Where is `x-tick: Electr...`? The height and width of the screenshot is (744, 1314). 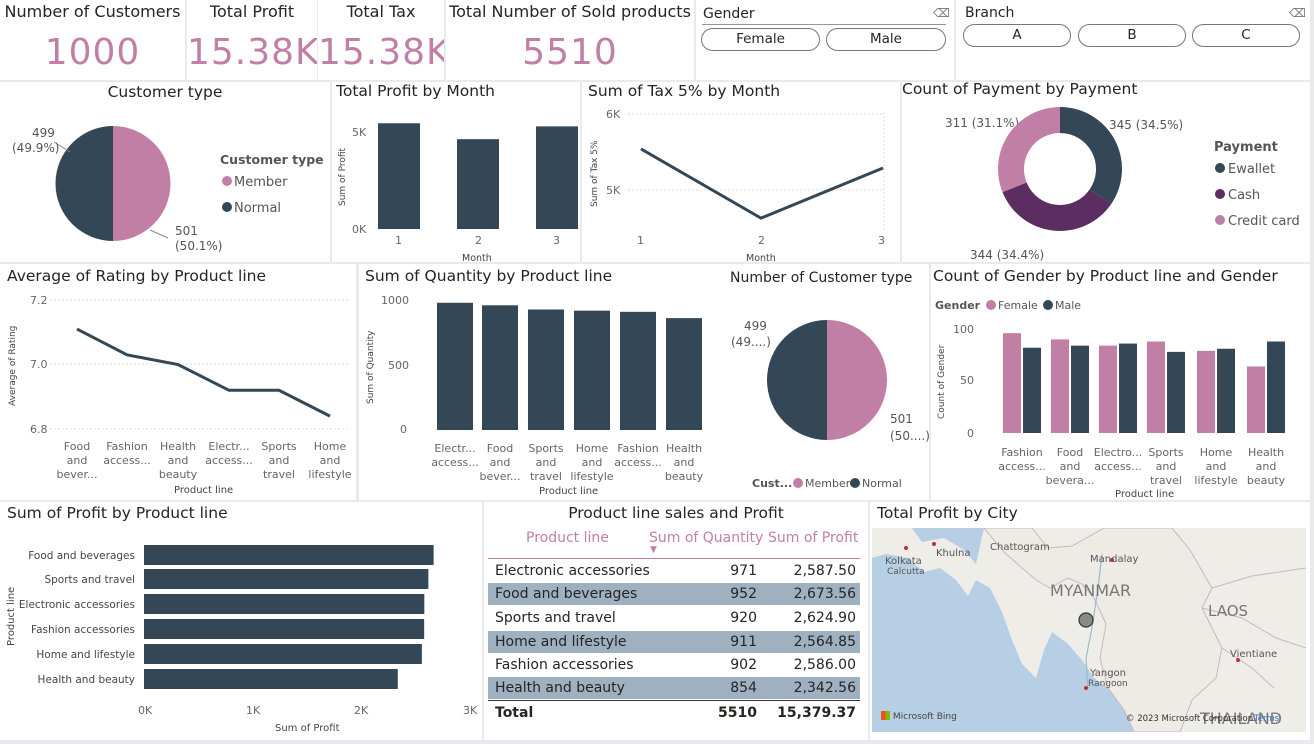
x-tick: Electr... is located at coordinates (454, 448).